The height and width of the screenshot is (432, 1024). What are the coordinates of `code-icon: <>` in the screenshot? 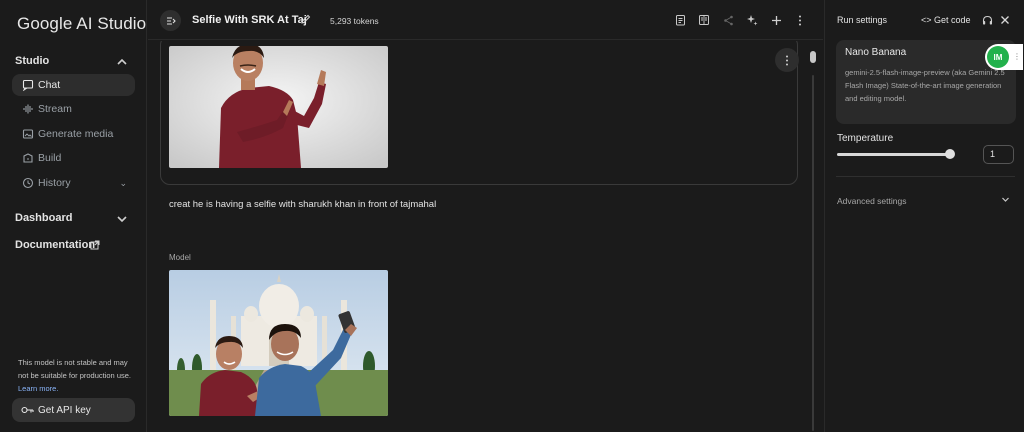 It's located at (926, 20).